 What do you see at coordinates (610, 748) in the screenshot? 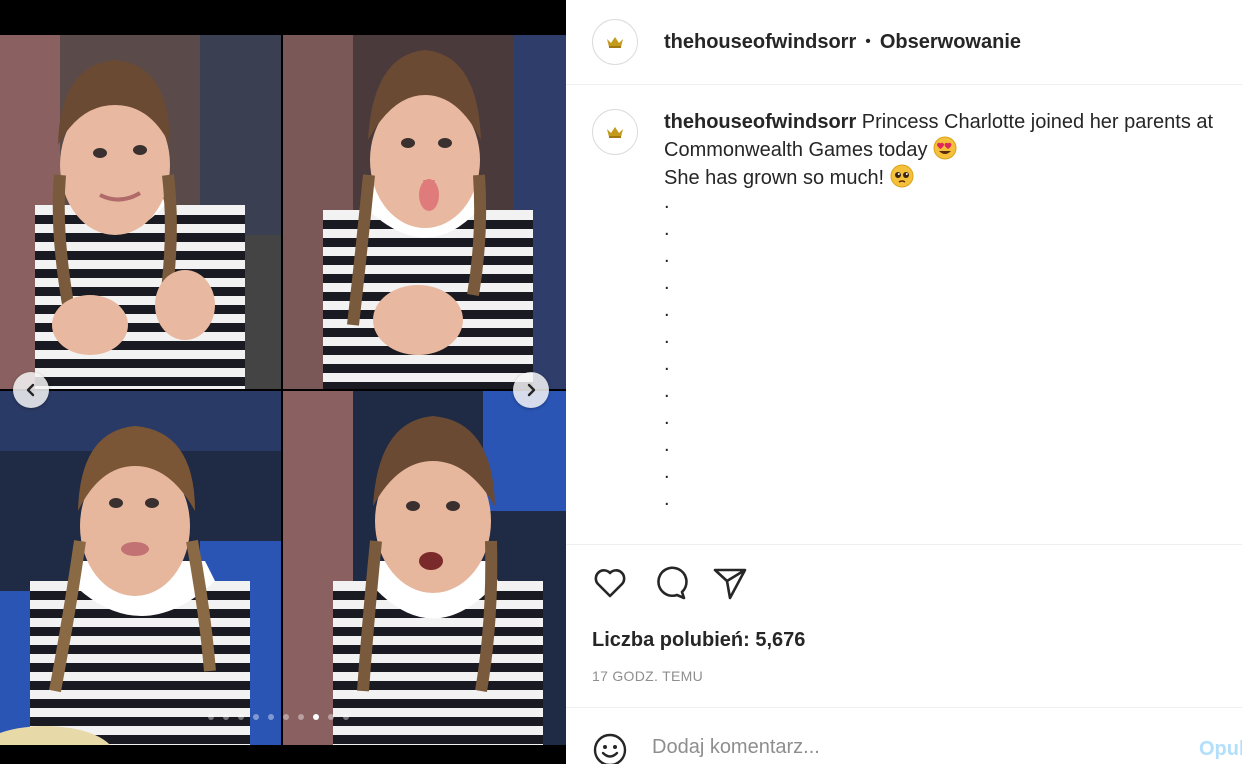
I see `smiley-icon` at bounding box center [610, 748].